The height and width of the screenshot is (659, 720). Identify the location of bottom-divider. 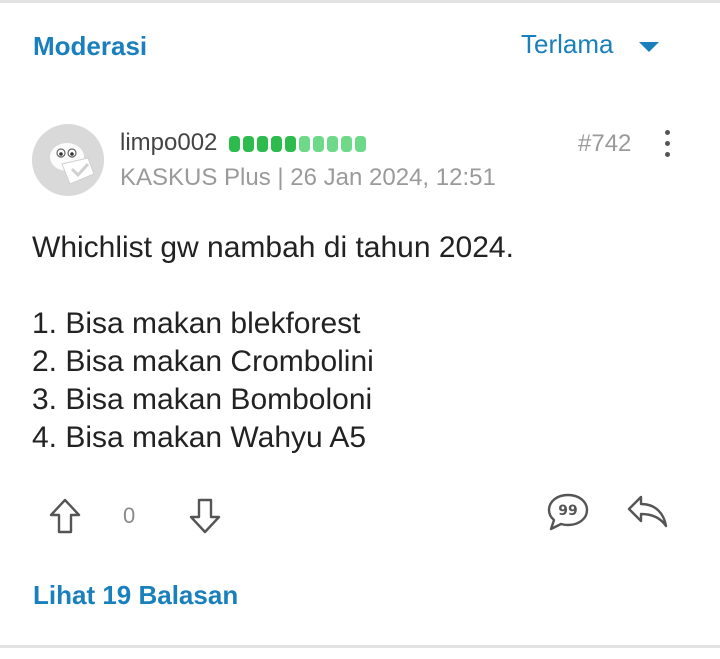
(360, 646).